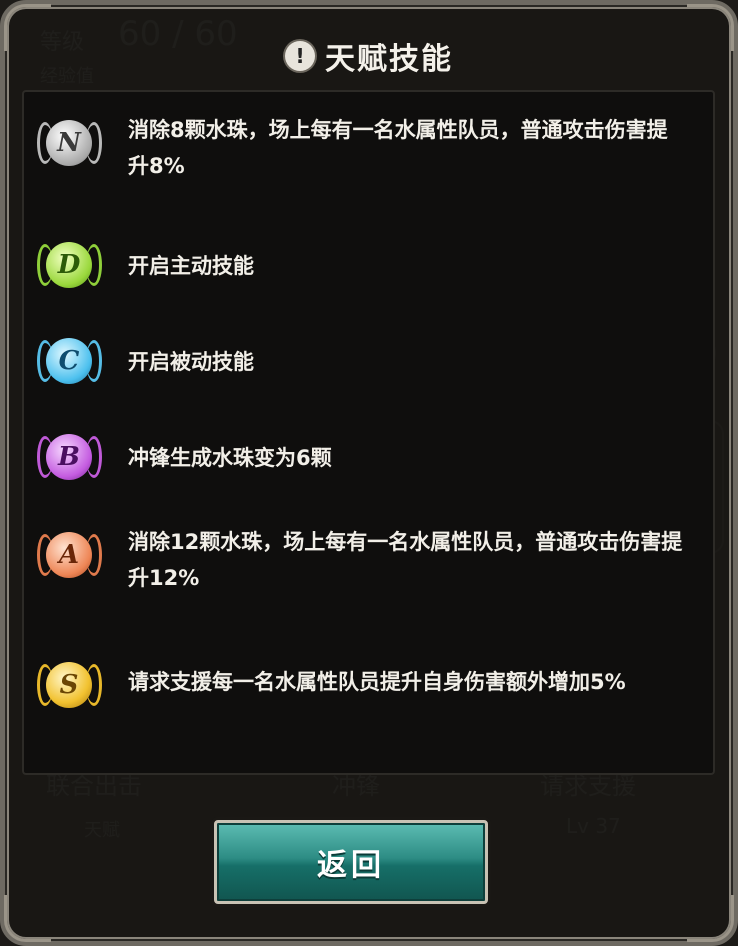 This screenshot has height=946, width=738. Describe the element at coordinates (369, 459) in the screenshot. I see `talent-item-b: B 冲锋生成水珠变为6颗` at that location.